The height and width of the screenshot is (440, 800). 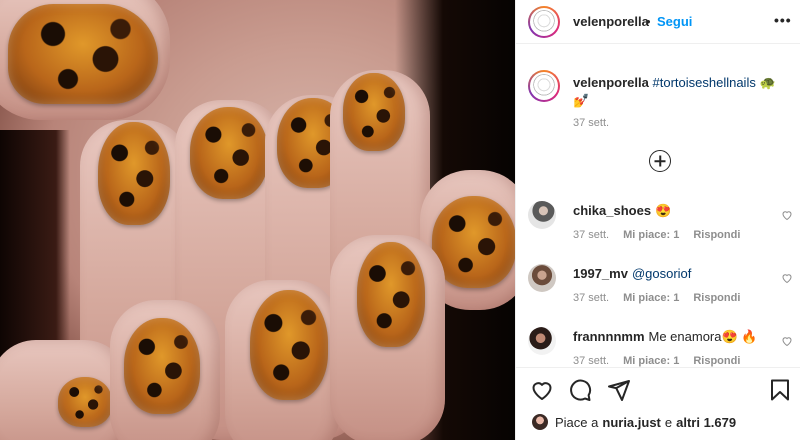 I want to click on plus-circle-icon, so click(x=660, y=161).